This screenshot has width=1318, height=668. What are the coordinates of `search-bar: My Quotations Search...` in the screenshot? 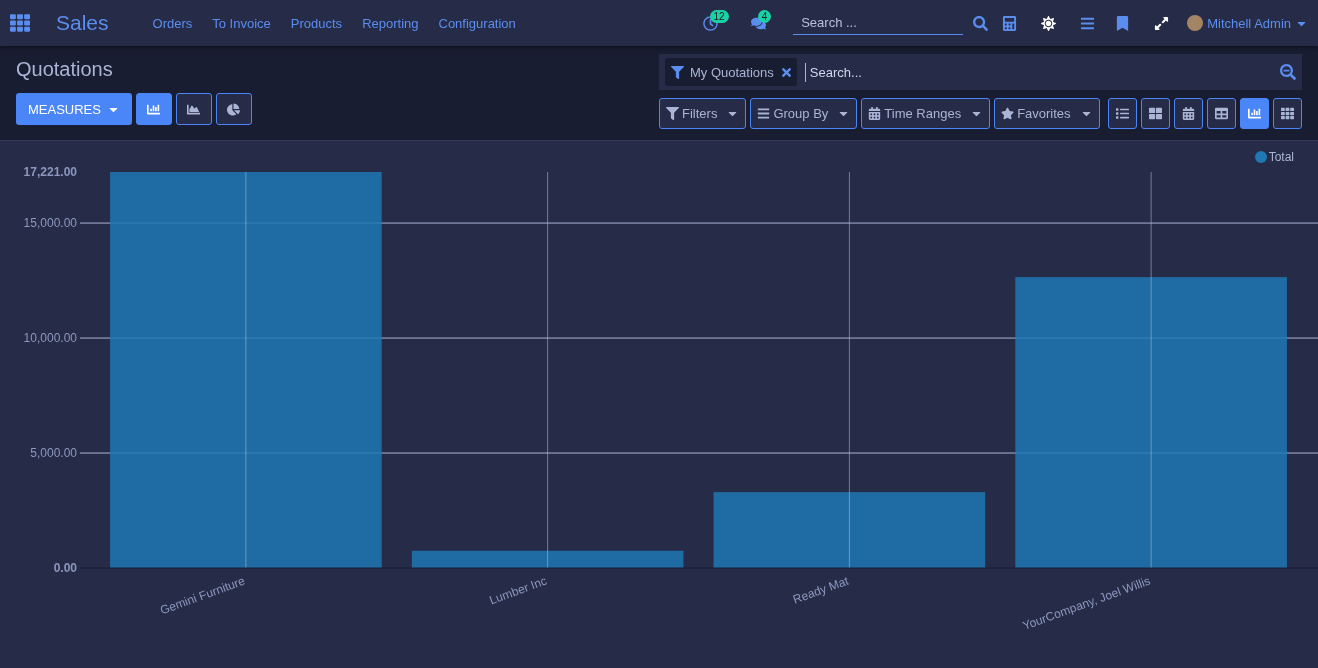 It's located at (980, 72).